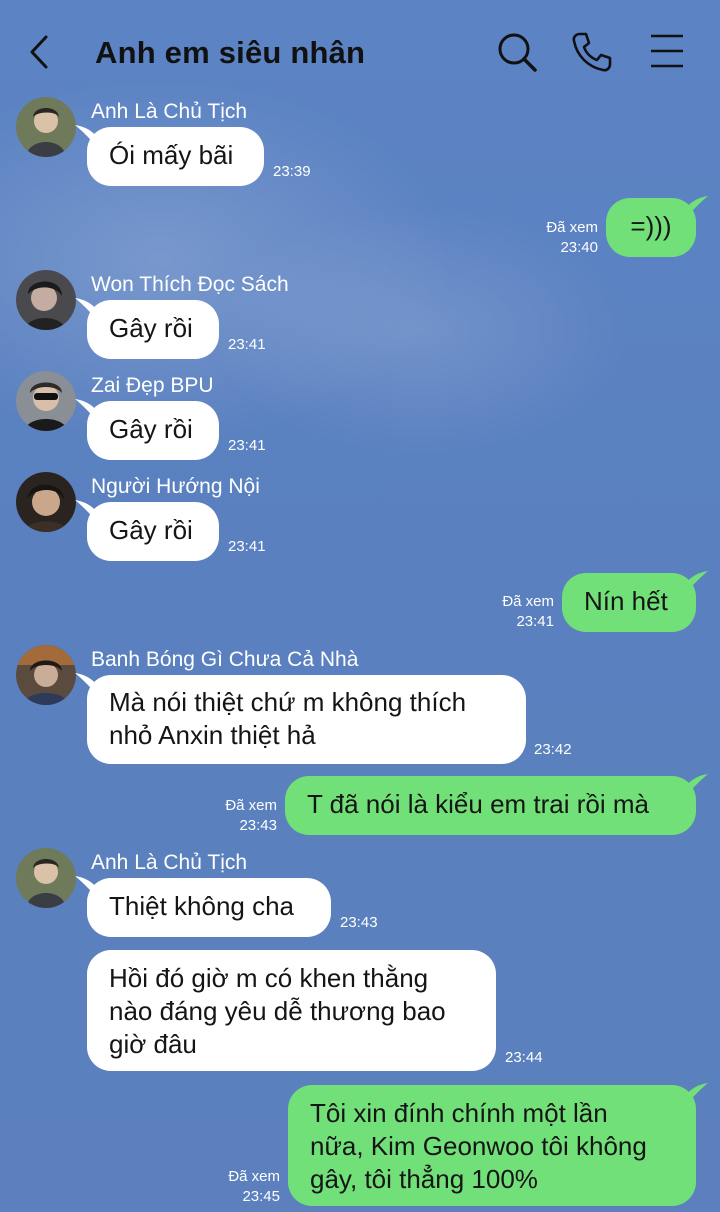 Image resolution: width=720 pixels, height=1212 pixels. I want to click on message-time: 23:45, so click(261, 1196).